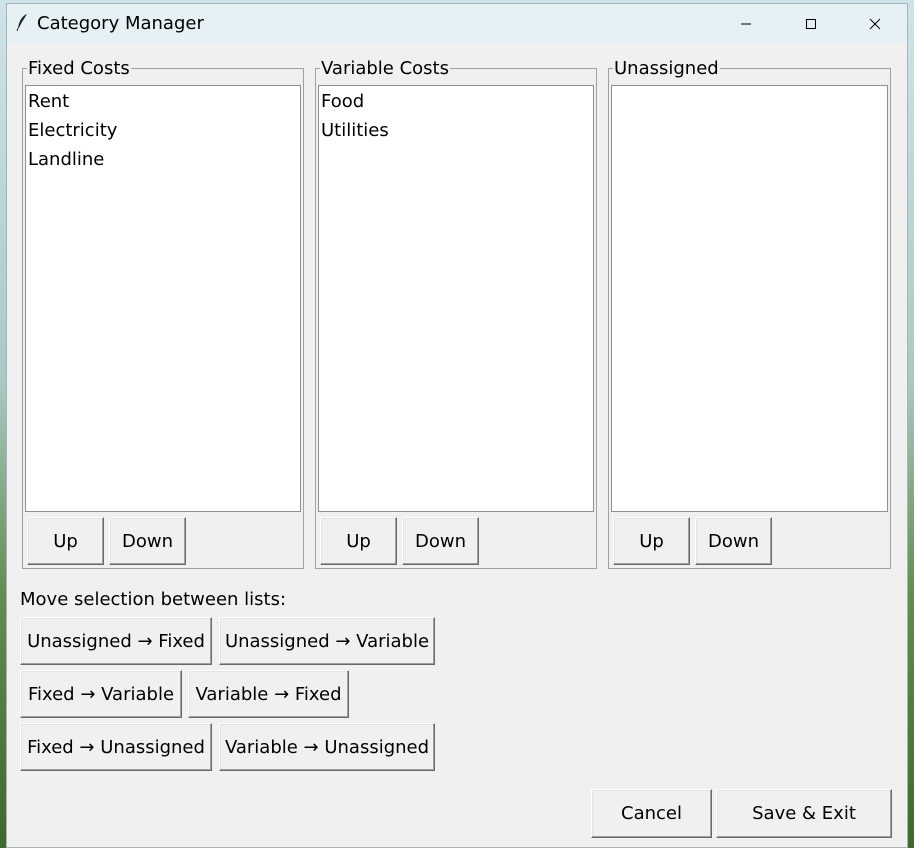 The width and height of the screenshot is (914, 848). I want to click on fixed-to-variable-button: Fixed → Variable, so click(101, 694).